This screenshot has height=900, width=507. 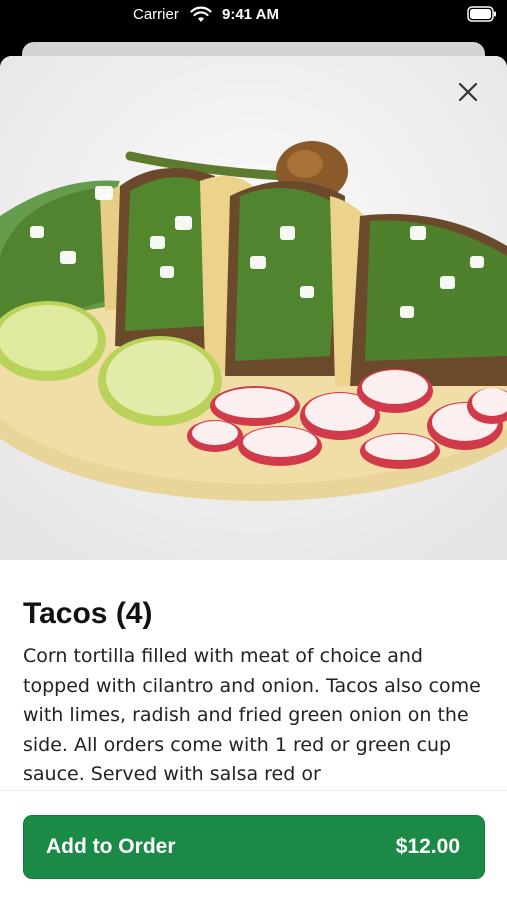 I want to click on battery-icon, so click(x=482, y=14).